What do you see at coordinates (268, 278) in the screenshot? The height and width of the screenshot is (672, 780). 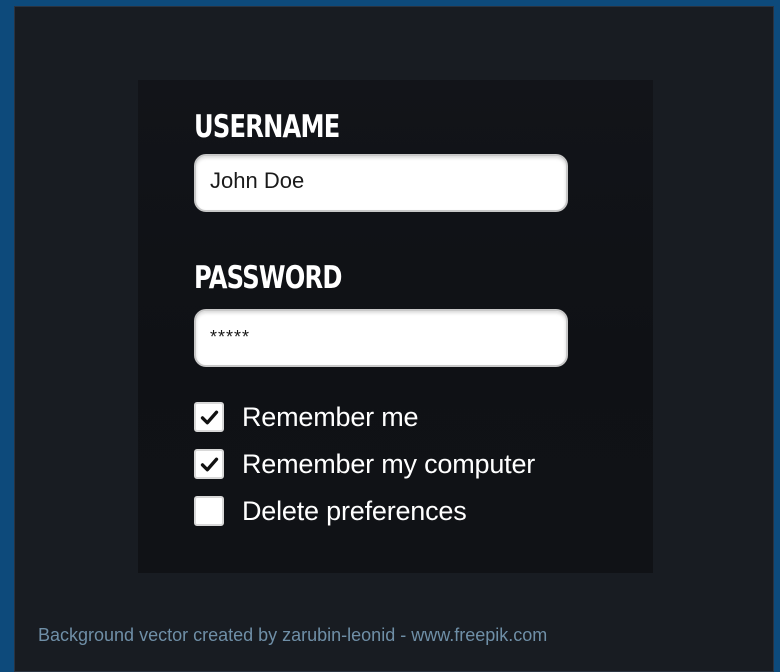 I see `password-label: PASSWORD` at bounding box center [268, 278].